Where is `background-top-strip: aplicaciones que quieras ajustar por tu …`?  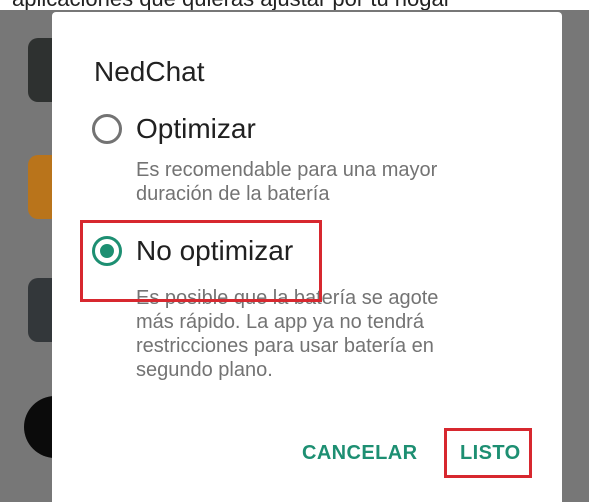 background-top-strip: aplicaciones que quieras ajustar por tu … is located at coordinates (294, 5).